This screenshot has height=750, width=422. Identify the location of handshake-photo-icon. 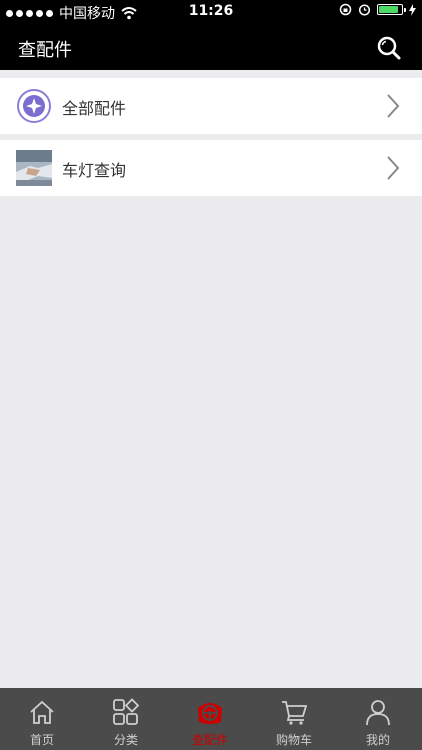
(34, 168).